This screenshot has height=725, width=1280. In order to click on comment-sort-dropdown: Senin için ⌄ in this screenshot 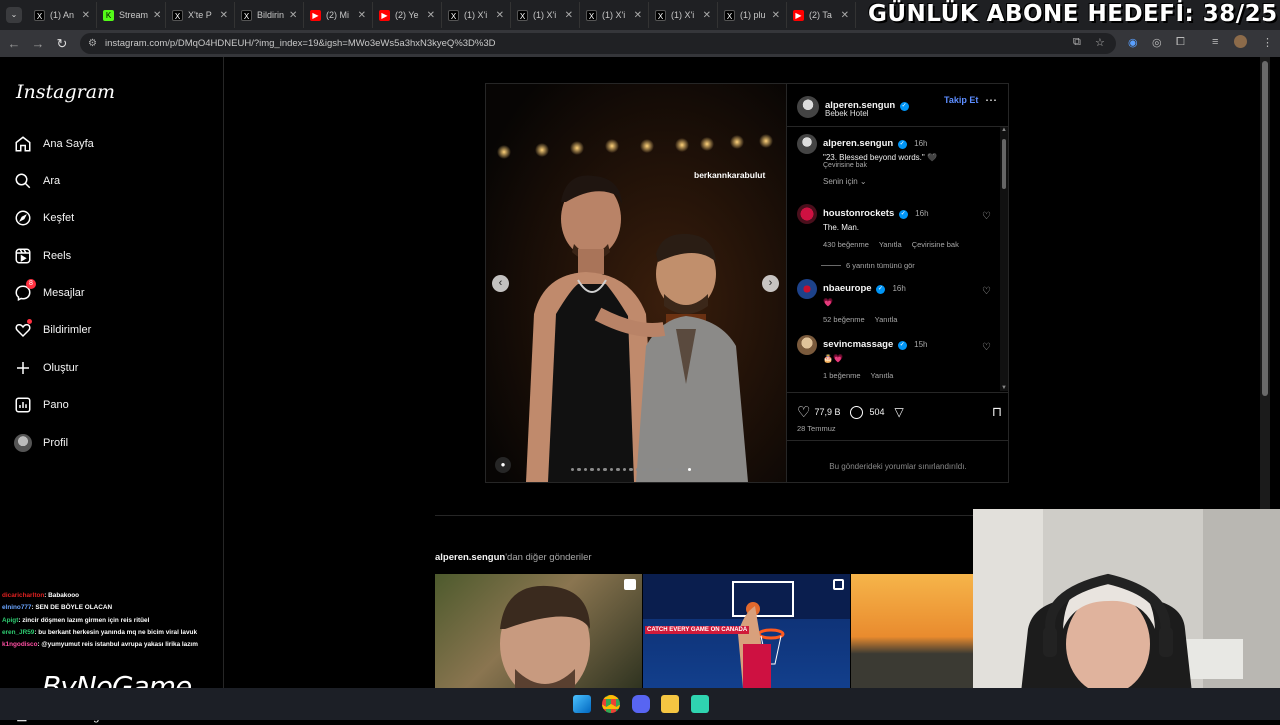, I will do `click(845, 181)`.